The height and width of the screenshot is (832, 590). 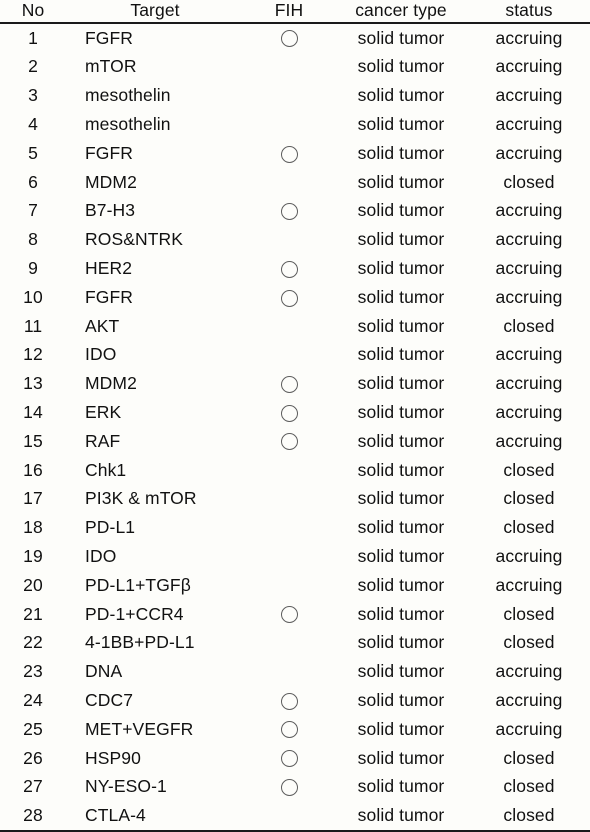 I want to click on table-row: 14 ERK solid tumor accruing, so click(x=295, y=412).